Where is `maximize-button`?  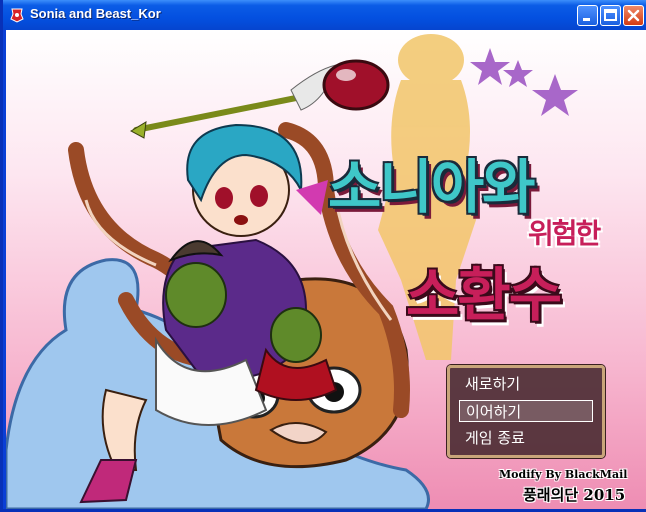
maximize-button is located at coordinates (610, 15).